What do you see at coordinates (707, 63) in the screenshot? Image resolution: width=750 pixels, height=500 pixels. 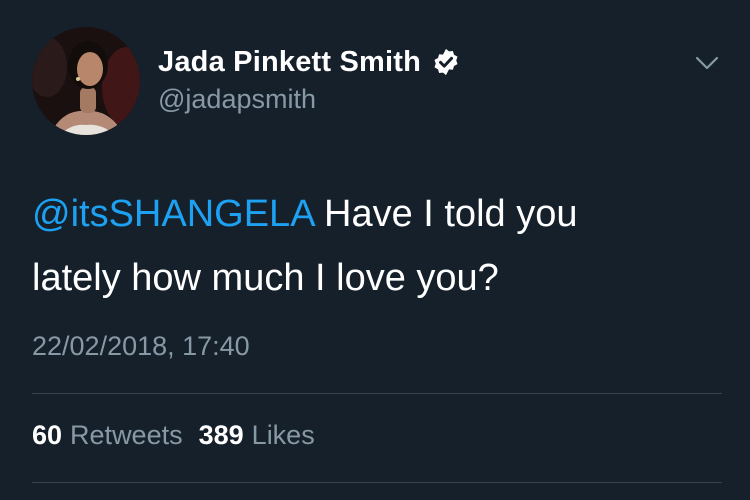 I see `chevron-down-icon` at bounding box center [707, 63].